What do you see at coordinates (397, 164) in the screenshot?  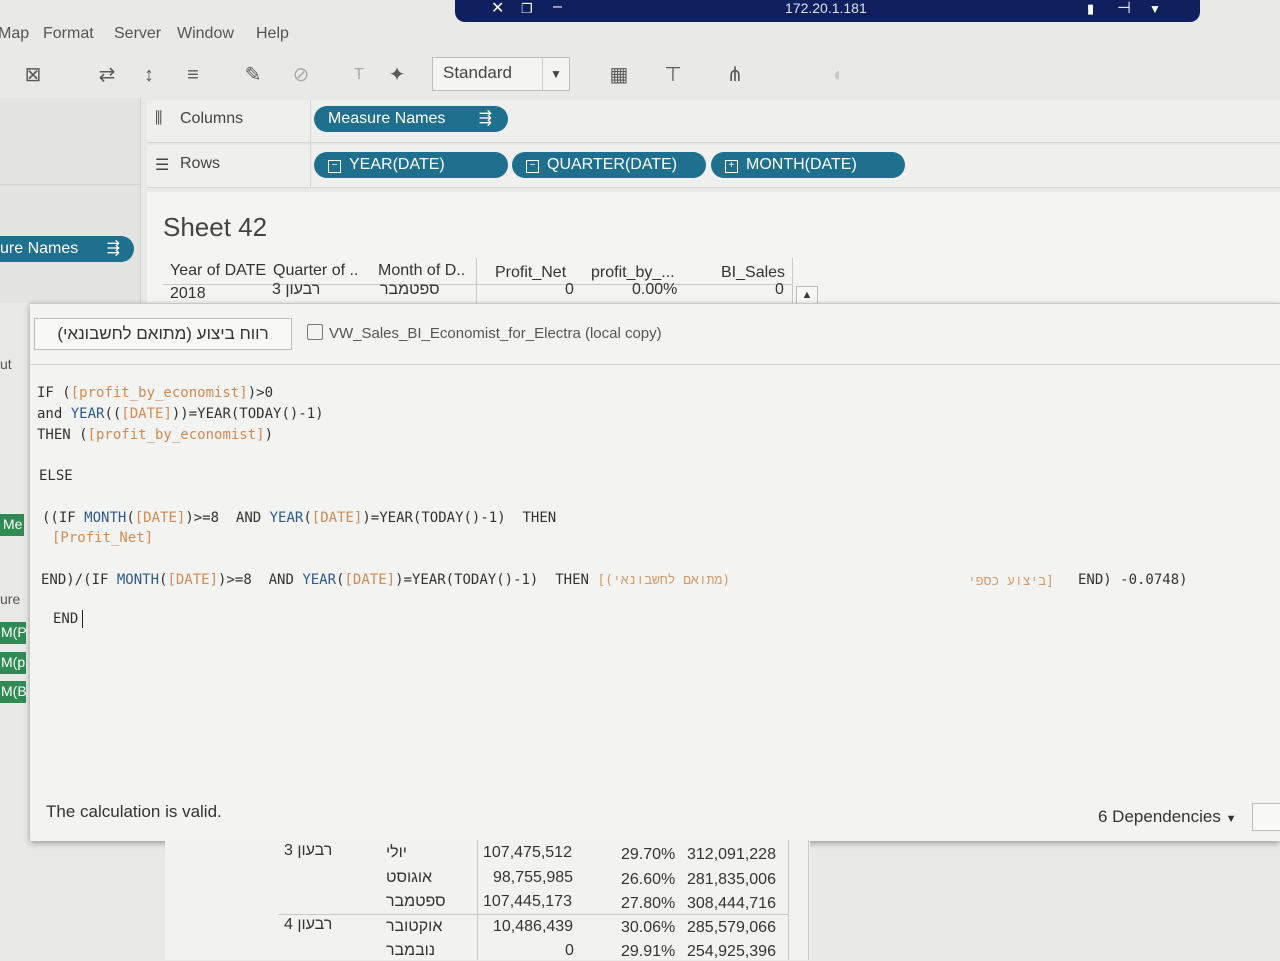 I see `pill-label: YEAR(DATE)` at bounding box center [397, 164].